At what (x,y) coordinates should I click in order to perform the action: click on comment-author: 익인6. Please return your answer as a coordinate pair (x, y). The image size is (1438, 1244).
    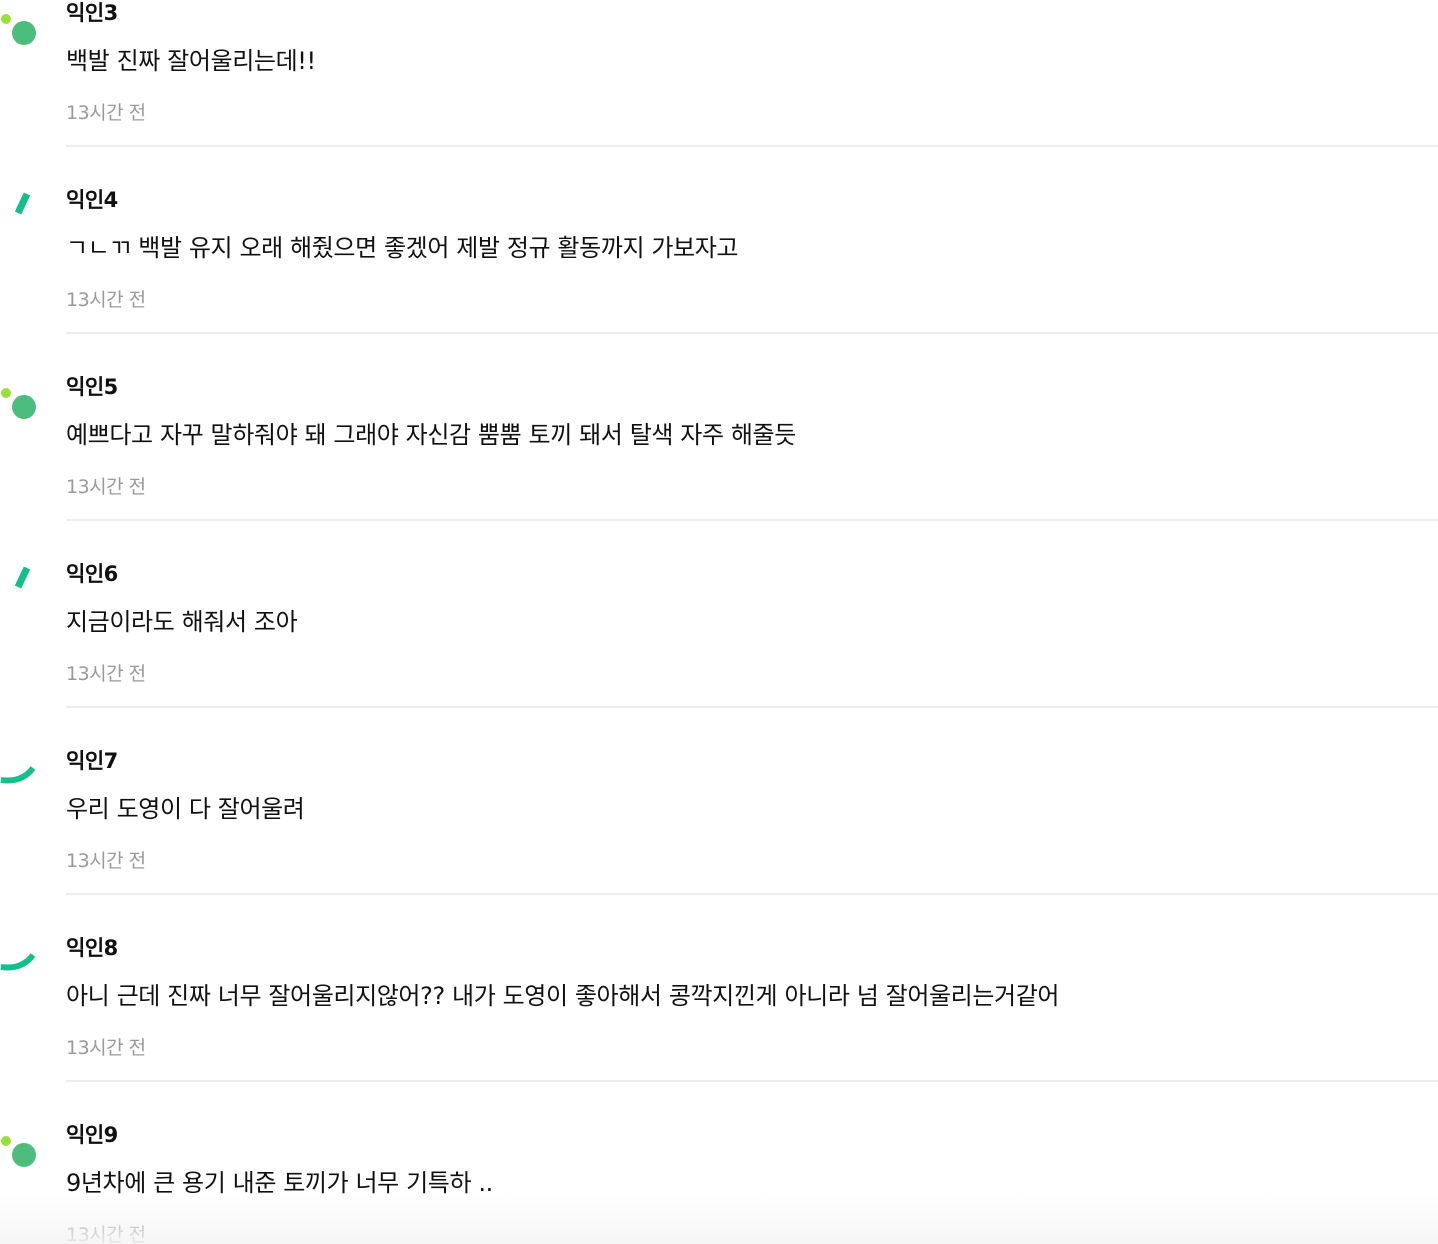
    Looking at the image, I should click on (92, 574).